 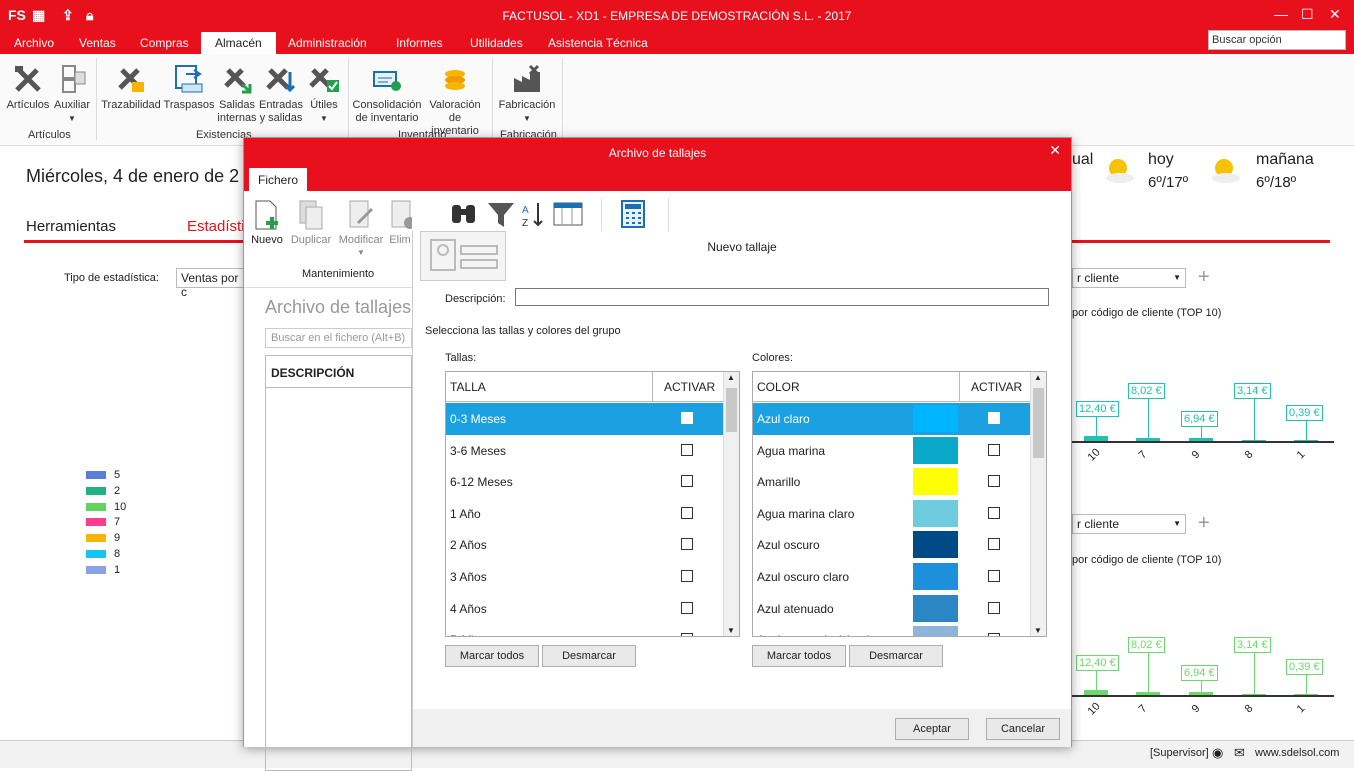 What do you see at coordinates (891, 609) in the screenshot?
I see `color-row: Azul atenuado` at bounding box center [891, 609].